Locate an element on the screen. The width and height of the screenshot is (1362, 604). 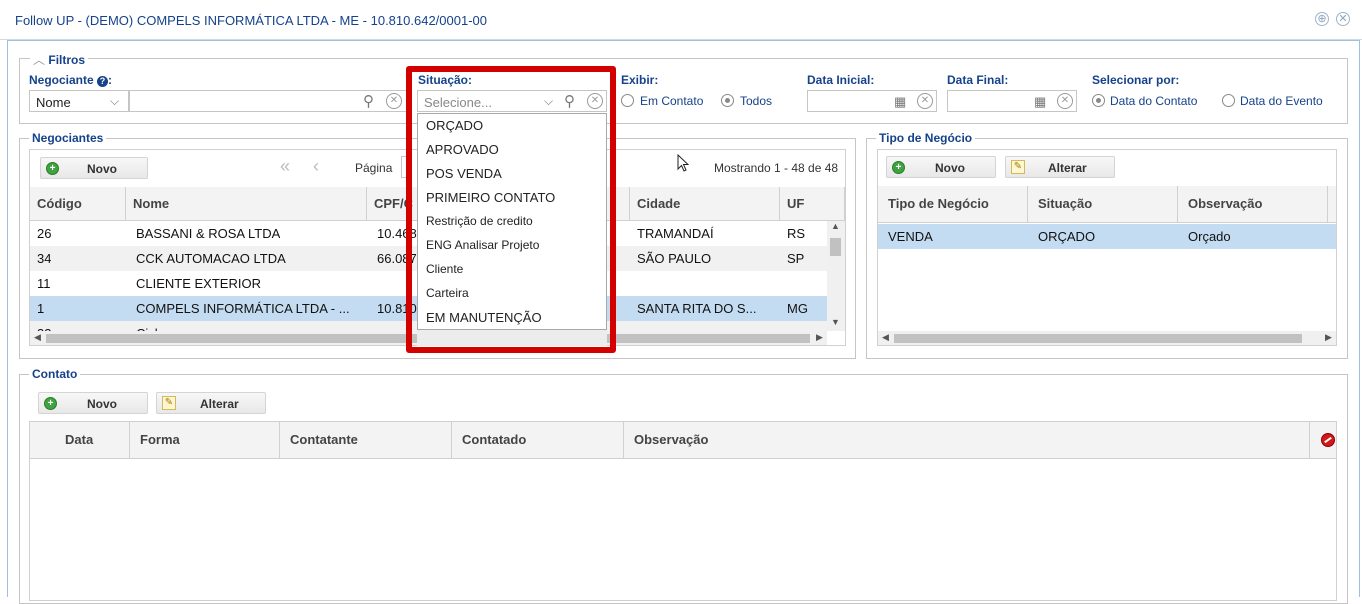
scroll-down-icon: ▼ is located at coordinates (835, 322).